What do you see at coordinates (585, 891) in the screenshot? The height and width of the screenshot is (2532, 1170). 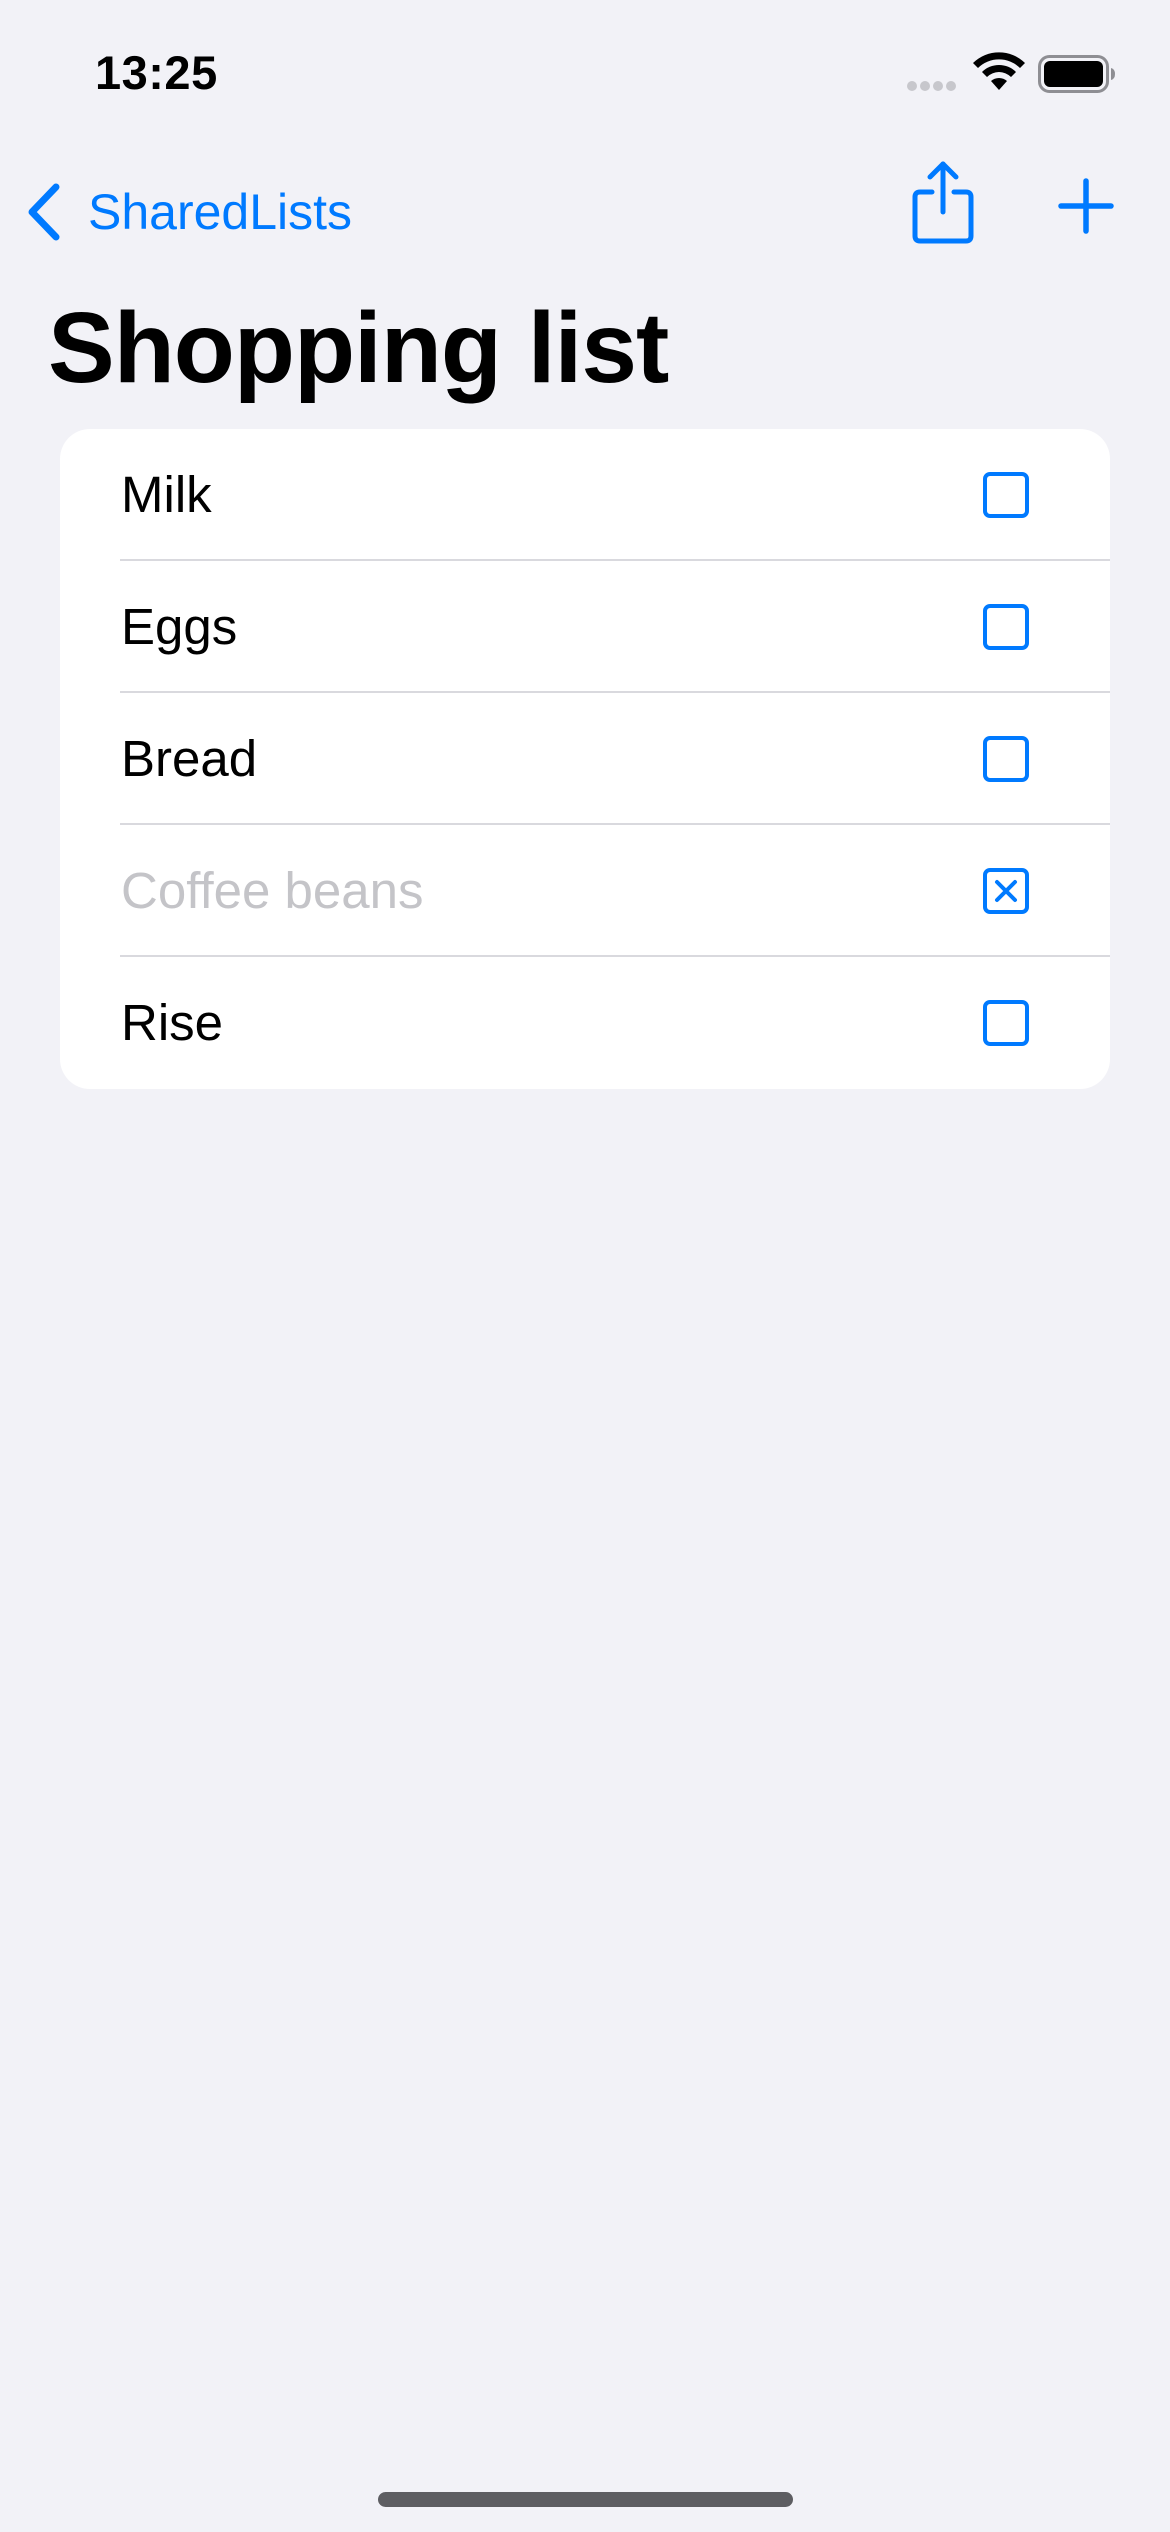 I see `list-item: Coffee beans` at bounding box center [585, 891].